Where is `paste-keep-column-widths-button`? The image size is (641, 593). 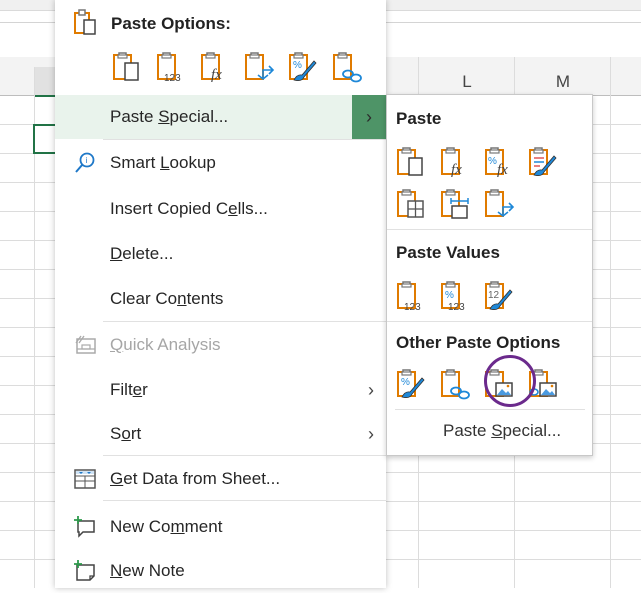 paste-keep-column-widths-button is located at coordinates (456, 205).